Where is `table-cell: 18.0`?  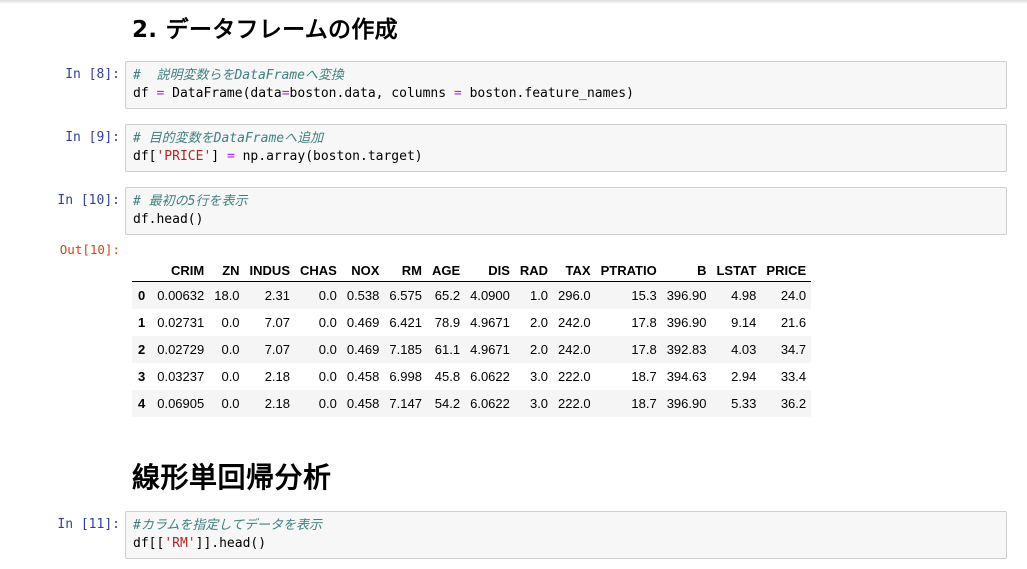 table-cell: 18.0 is located at coordinates (227, 295).